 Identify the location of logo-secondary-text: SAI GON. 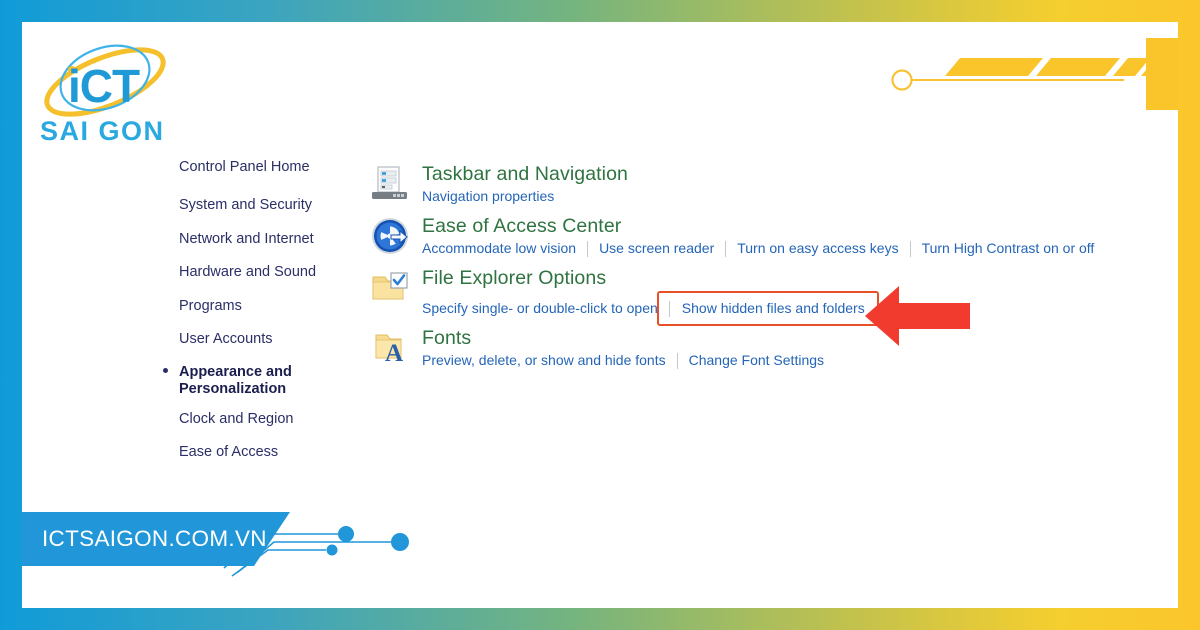
(102, 131).